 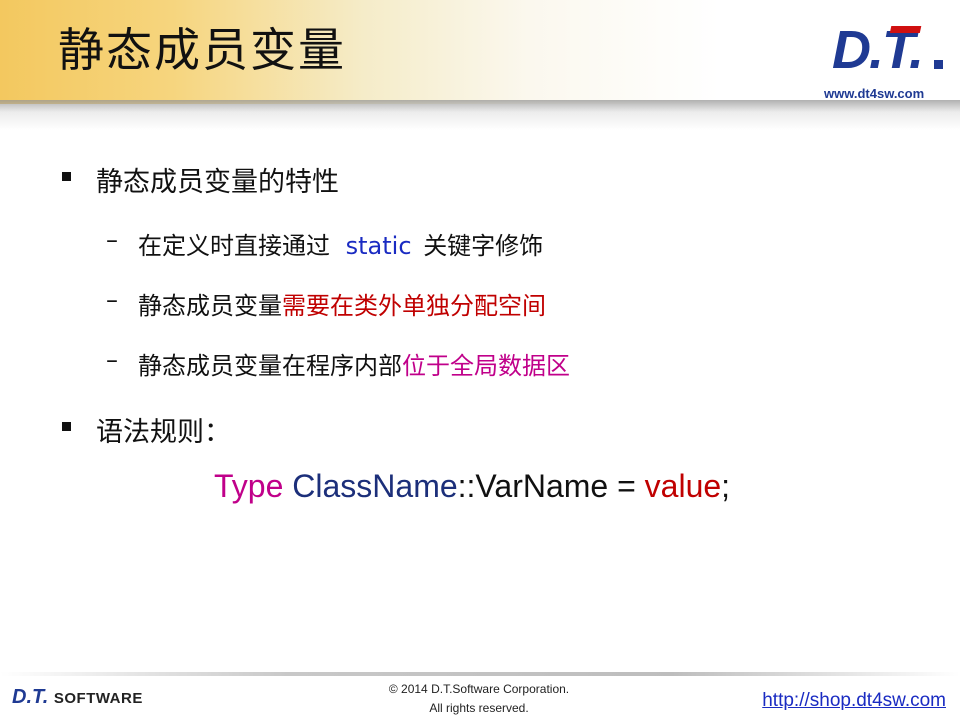 I want to click on slide-title: 静态成员变量, so click(x=202, y=50).